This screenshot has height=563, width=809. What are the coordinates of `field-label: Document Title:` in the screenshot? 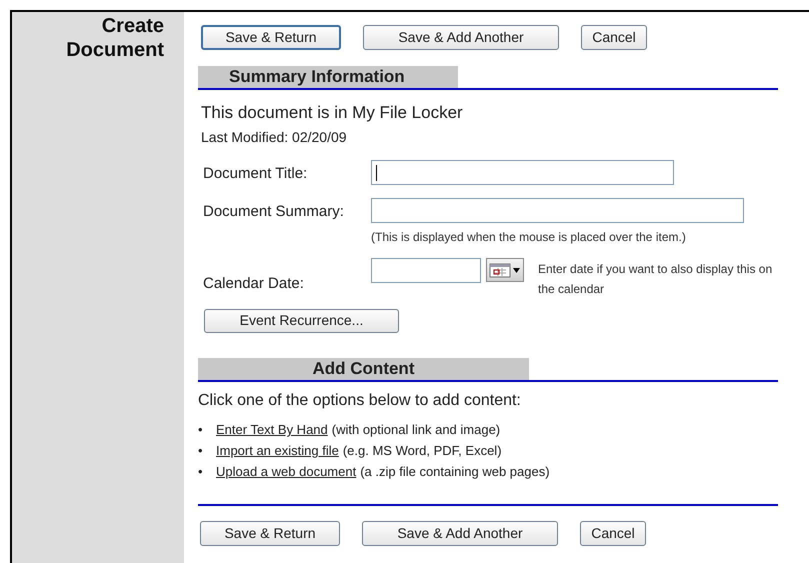 It's located at (255, 174).